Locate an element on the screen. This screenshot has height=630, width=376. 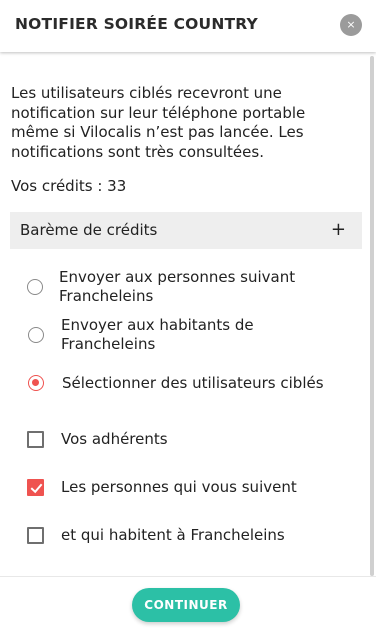
footer: CONTINUER is located at coordinates (188, 603).